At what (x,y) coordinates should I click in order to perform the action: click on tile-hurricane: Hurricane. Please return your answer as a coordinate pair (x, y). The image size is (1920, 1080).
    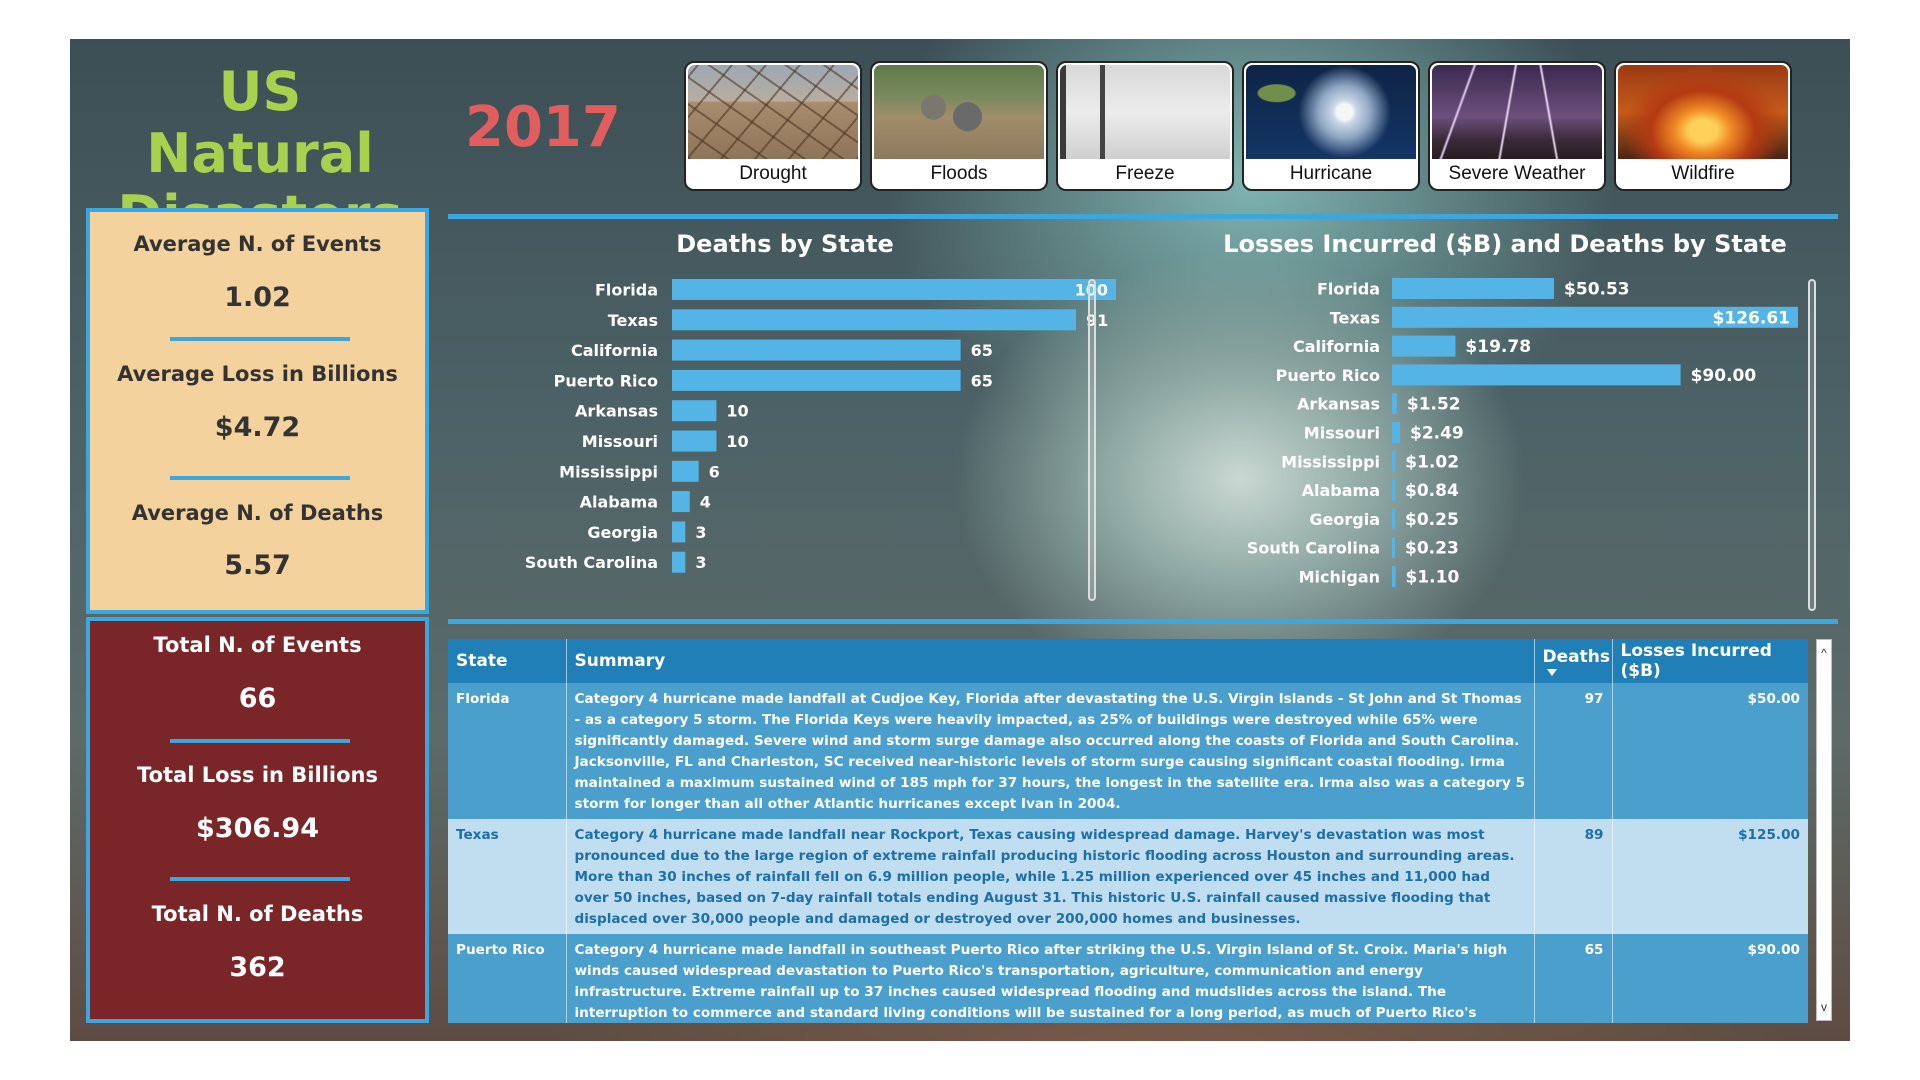
    Looking at the image, I should click on (1331, 126).